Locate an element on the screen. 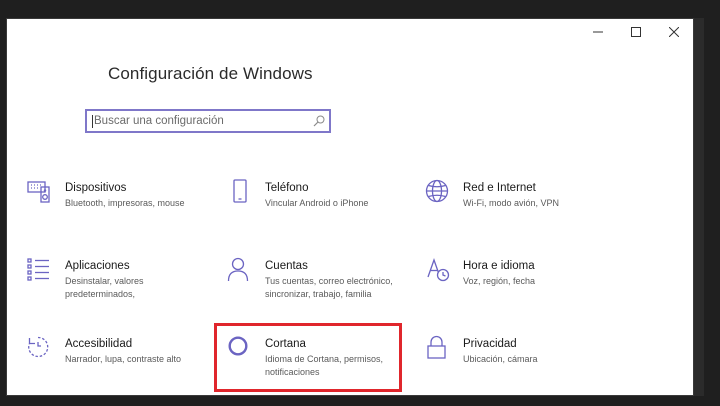 This screenshot has height=406, width=720. tile-name: Red e Internet is located at coordinates (499, 188).